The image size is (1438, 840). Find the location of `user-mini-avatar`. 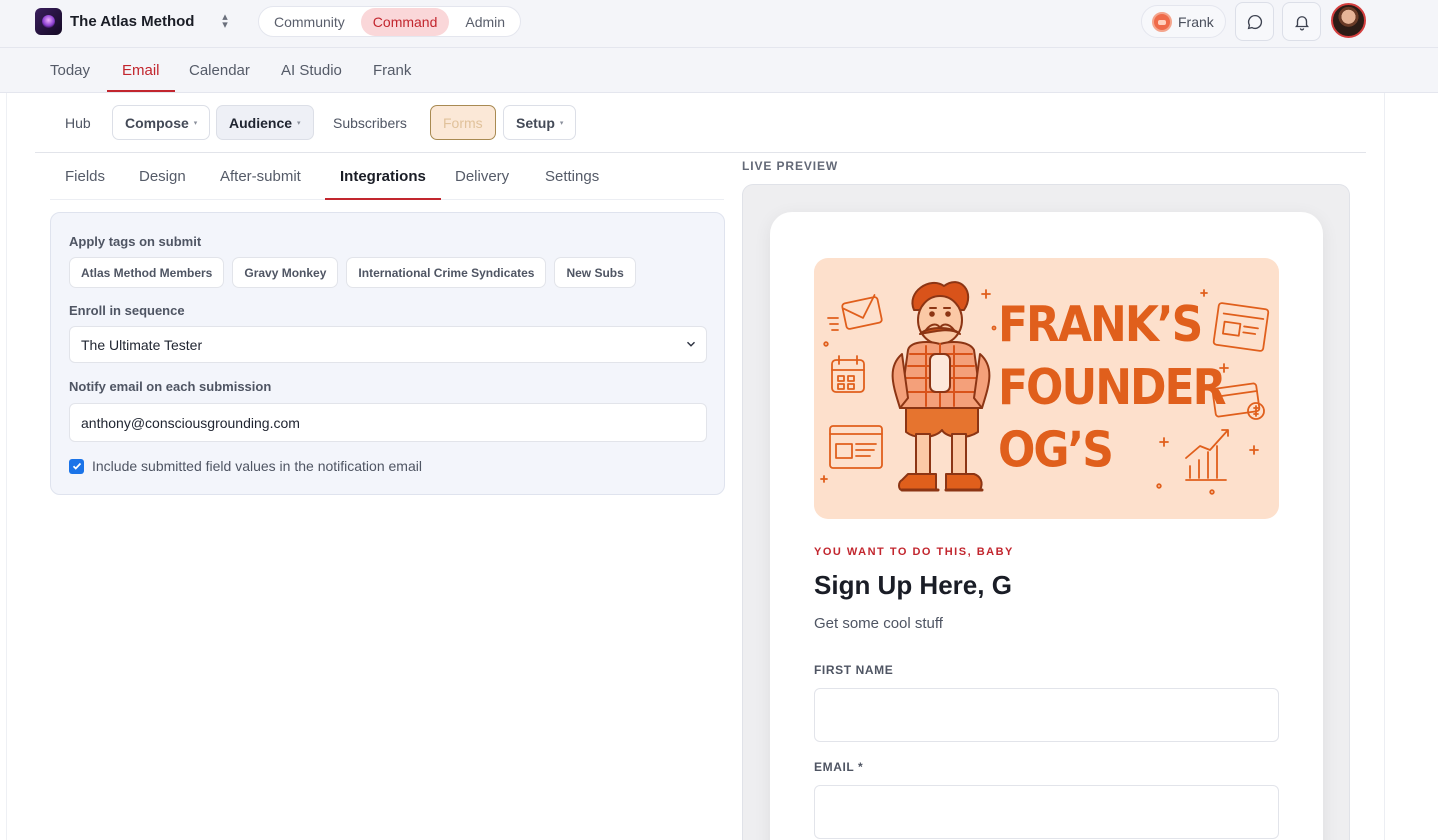

user-mini-avatar is located at coordinates (1162, 21).